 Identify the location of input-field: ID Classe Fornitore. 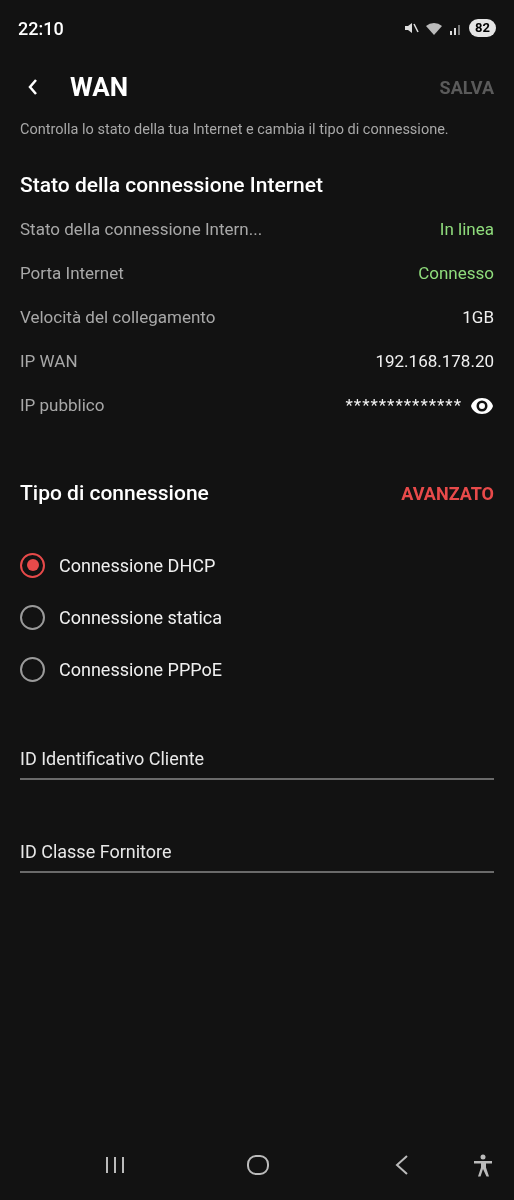
(257, 855).